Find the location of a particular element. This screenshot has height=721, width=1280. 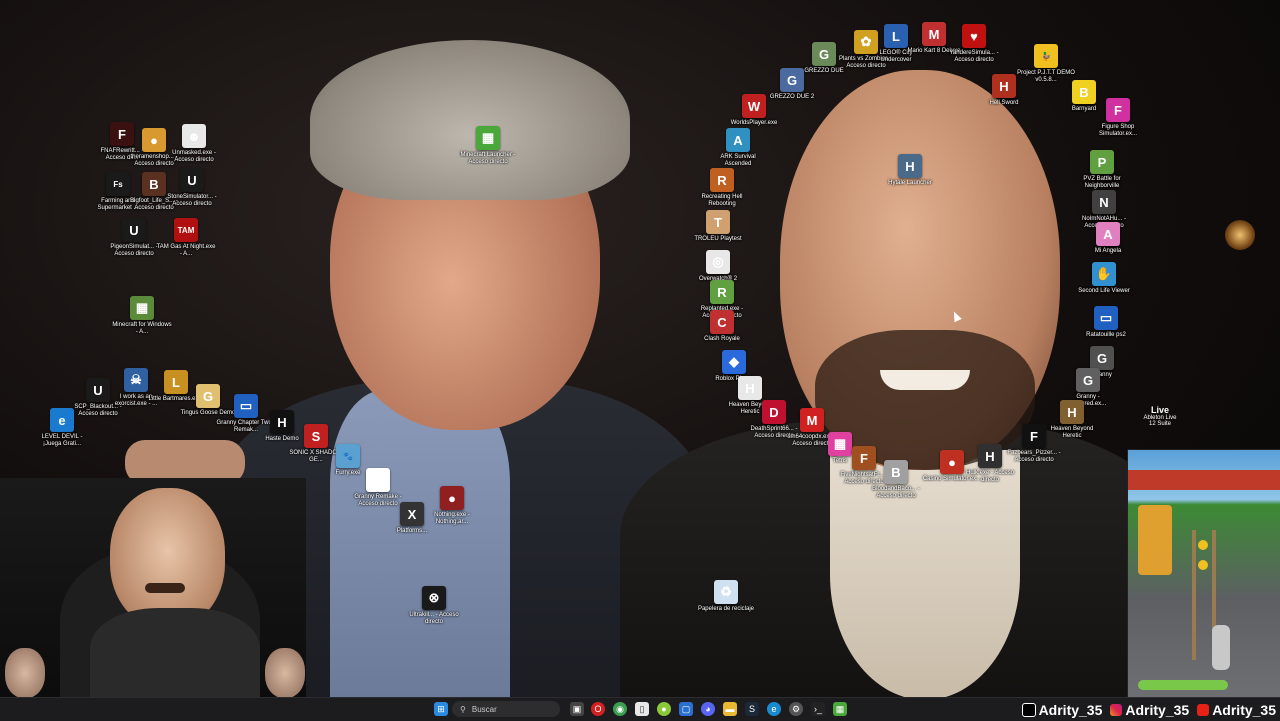

chrome-icon: ◉ is located at coordinates (620, 709).